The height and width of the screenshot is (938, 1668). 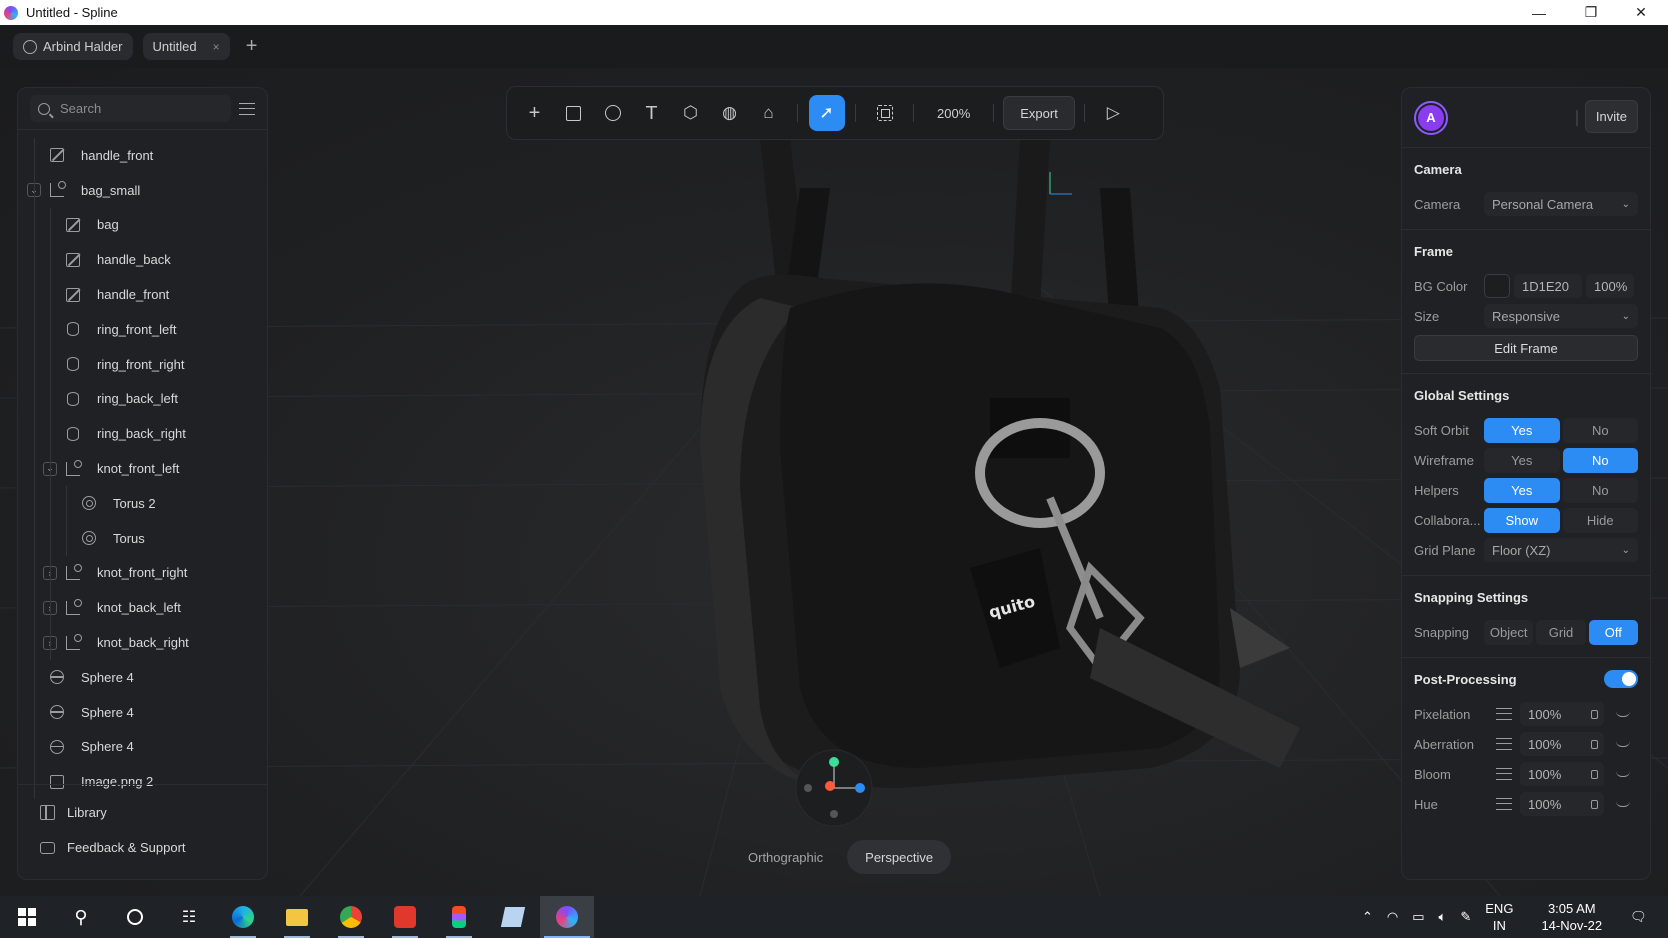 I want to click on helpers-no: No, so click(x=1600, y=490).